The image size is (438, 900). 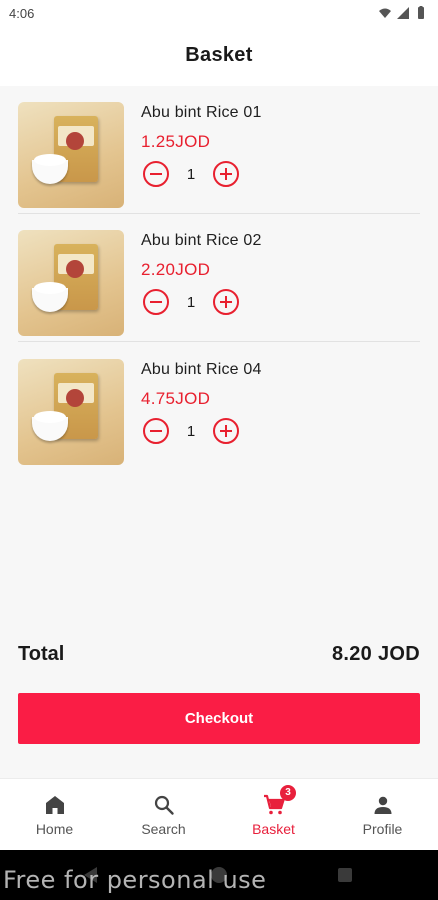 What do you see at coordinates (176, 269) in the screenshot?
I see `item-price: 2.20JOD` at bounding box center [176, 269].